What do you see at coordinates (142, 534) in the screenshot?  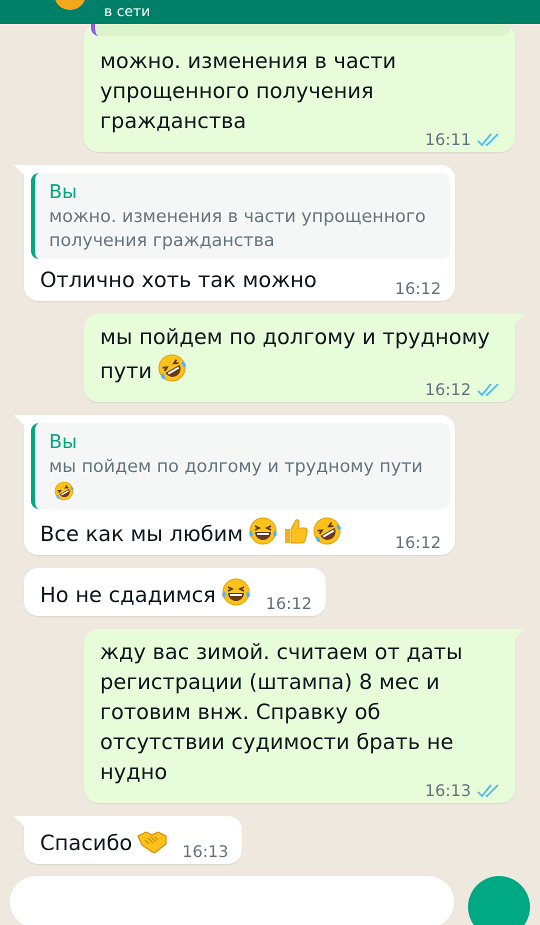 I see `message-text: Все как мы любим` at bounding box center [142, 534].